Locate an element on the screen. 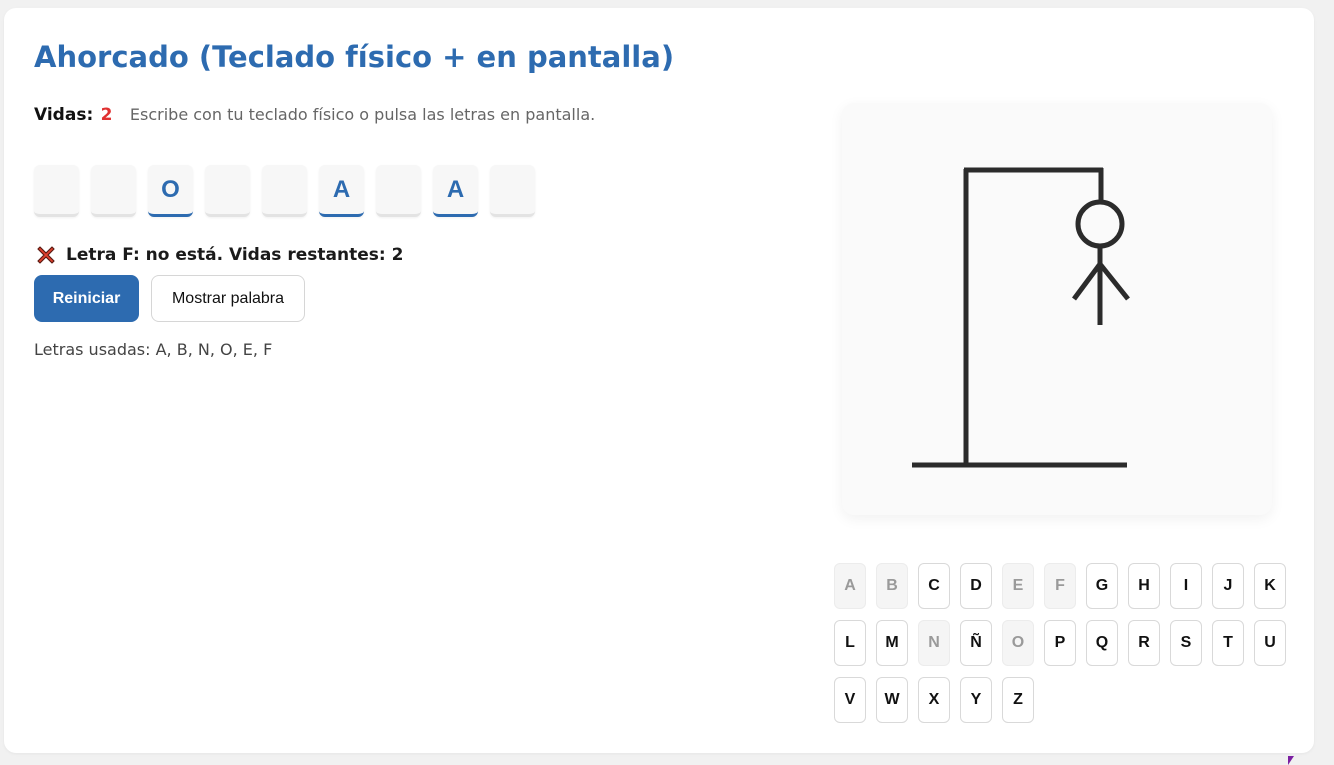  key-h: H is located at coordinates (1144, 586).